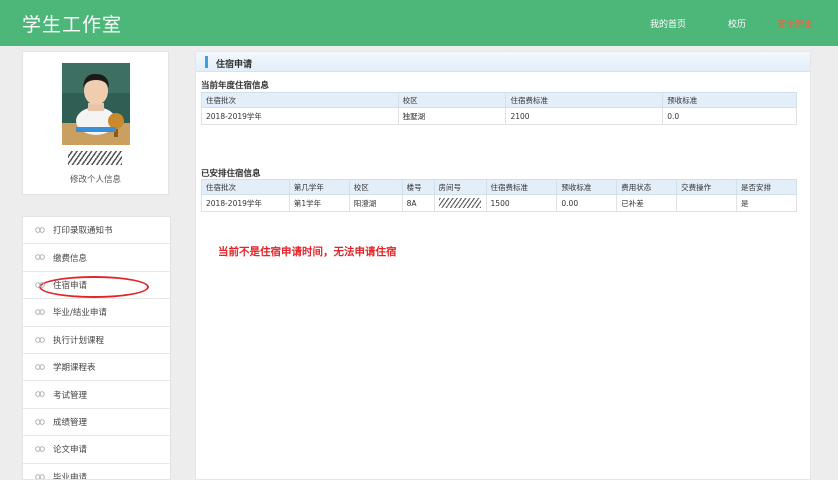 This screenshot has width=838, height=480. Describe the element at coordinates (587, 203) in the screenshot. I see `table-cell: 0.00` at that location.